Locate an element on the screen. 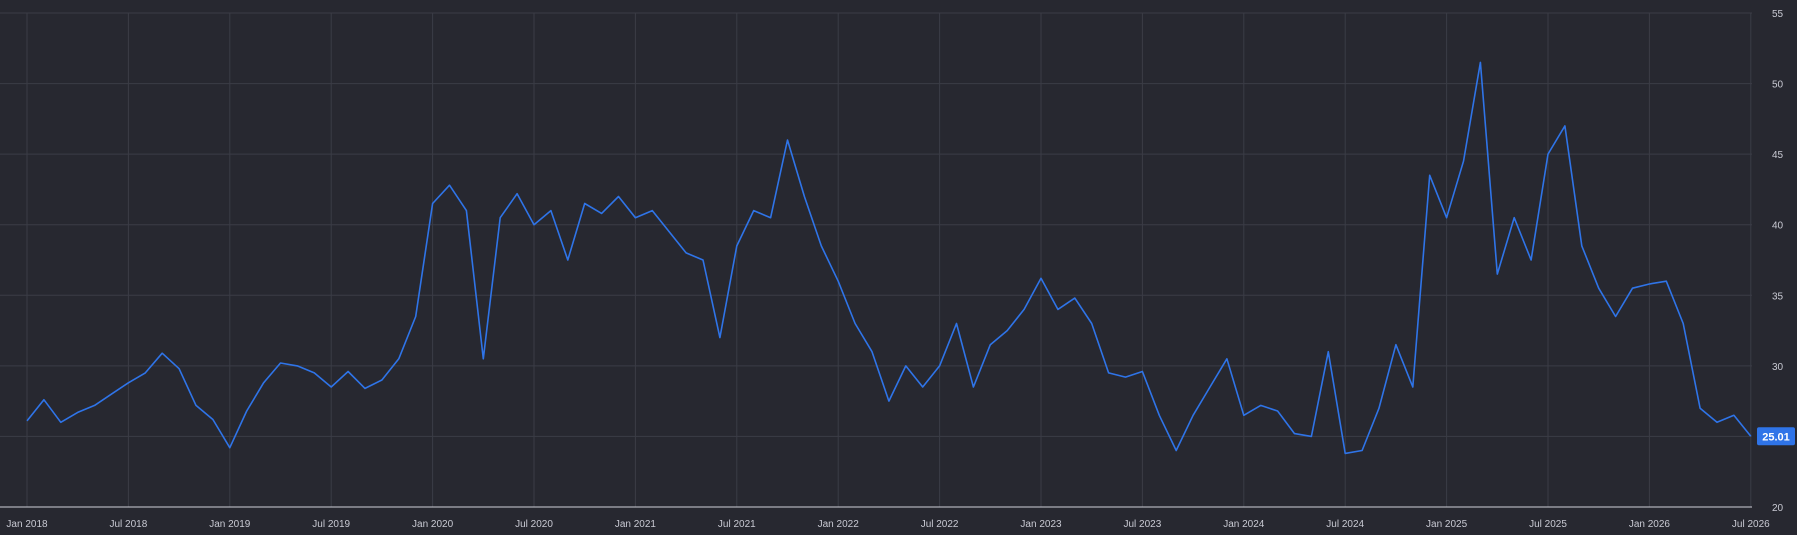  y-tick-label: 45 is located at coordinates (1778, 155).